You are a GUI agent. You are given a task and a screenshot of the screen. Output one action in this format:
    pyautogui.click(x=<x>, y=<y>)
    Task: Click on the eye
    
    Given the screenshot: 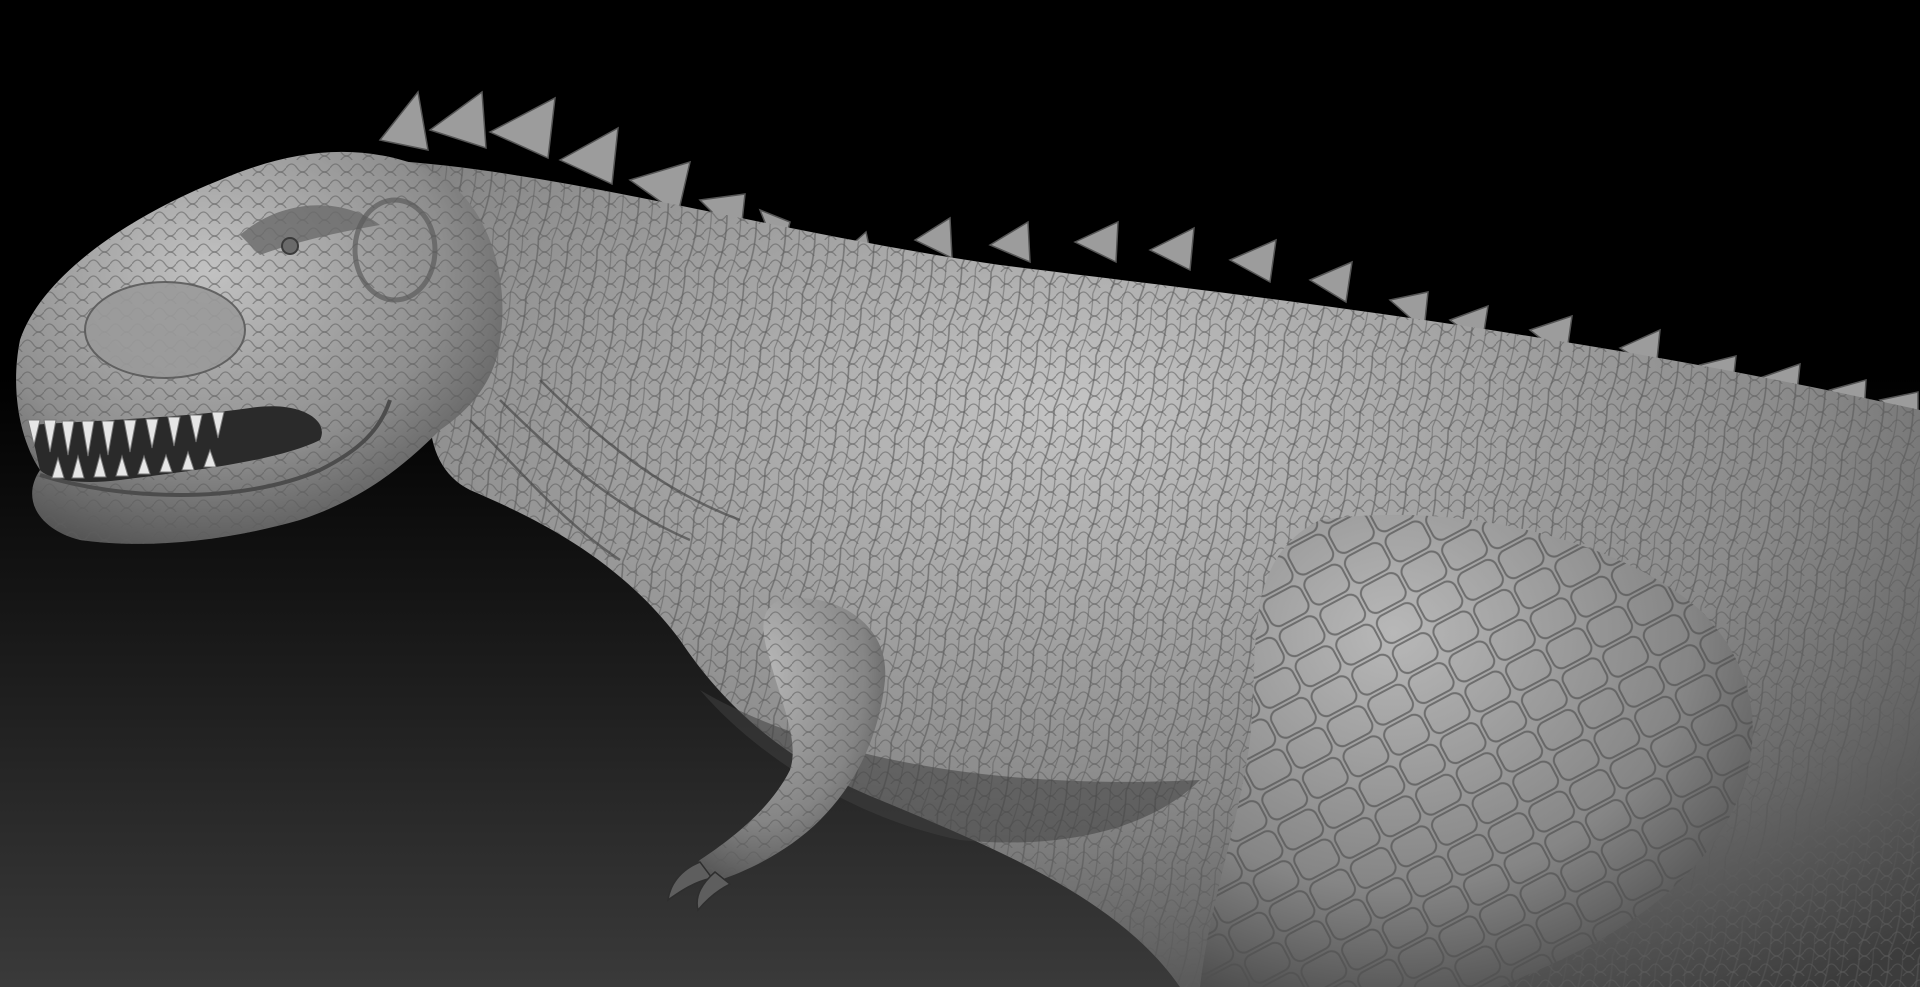 What is the action you would take?
    pyautogui.click(x=290, y=246)
    